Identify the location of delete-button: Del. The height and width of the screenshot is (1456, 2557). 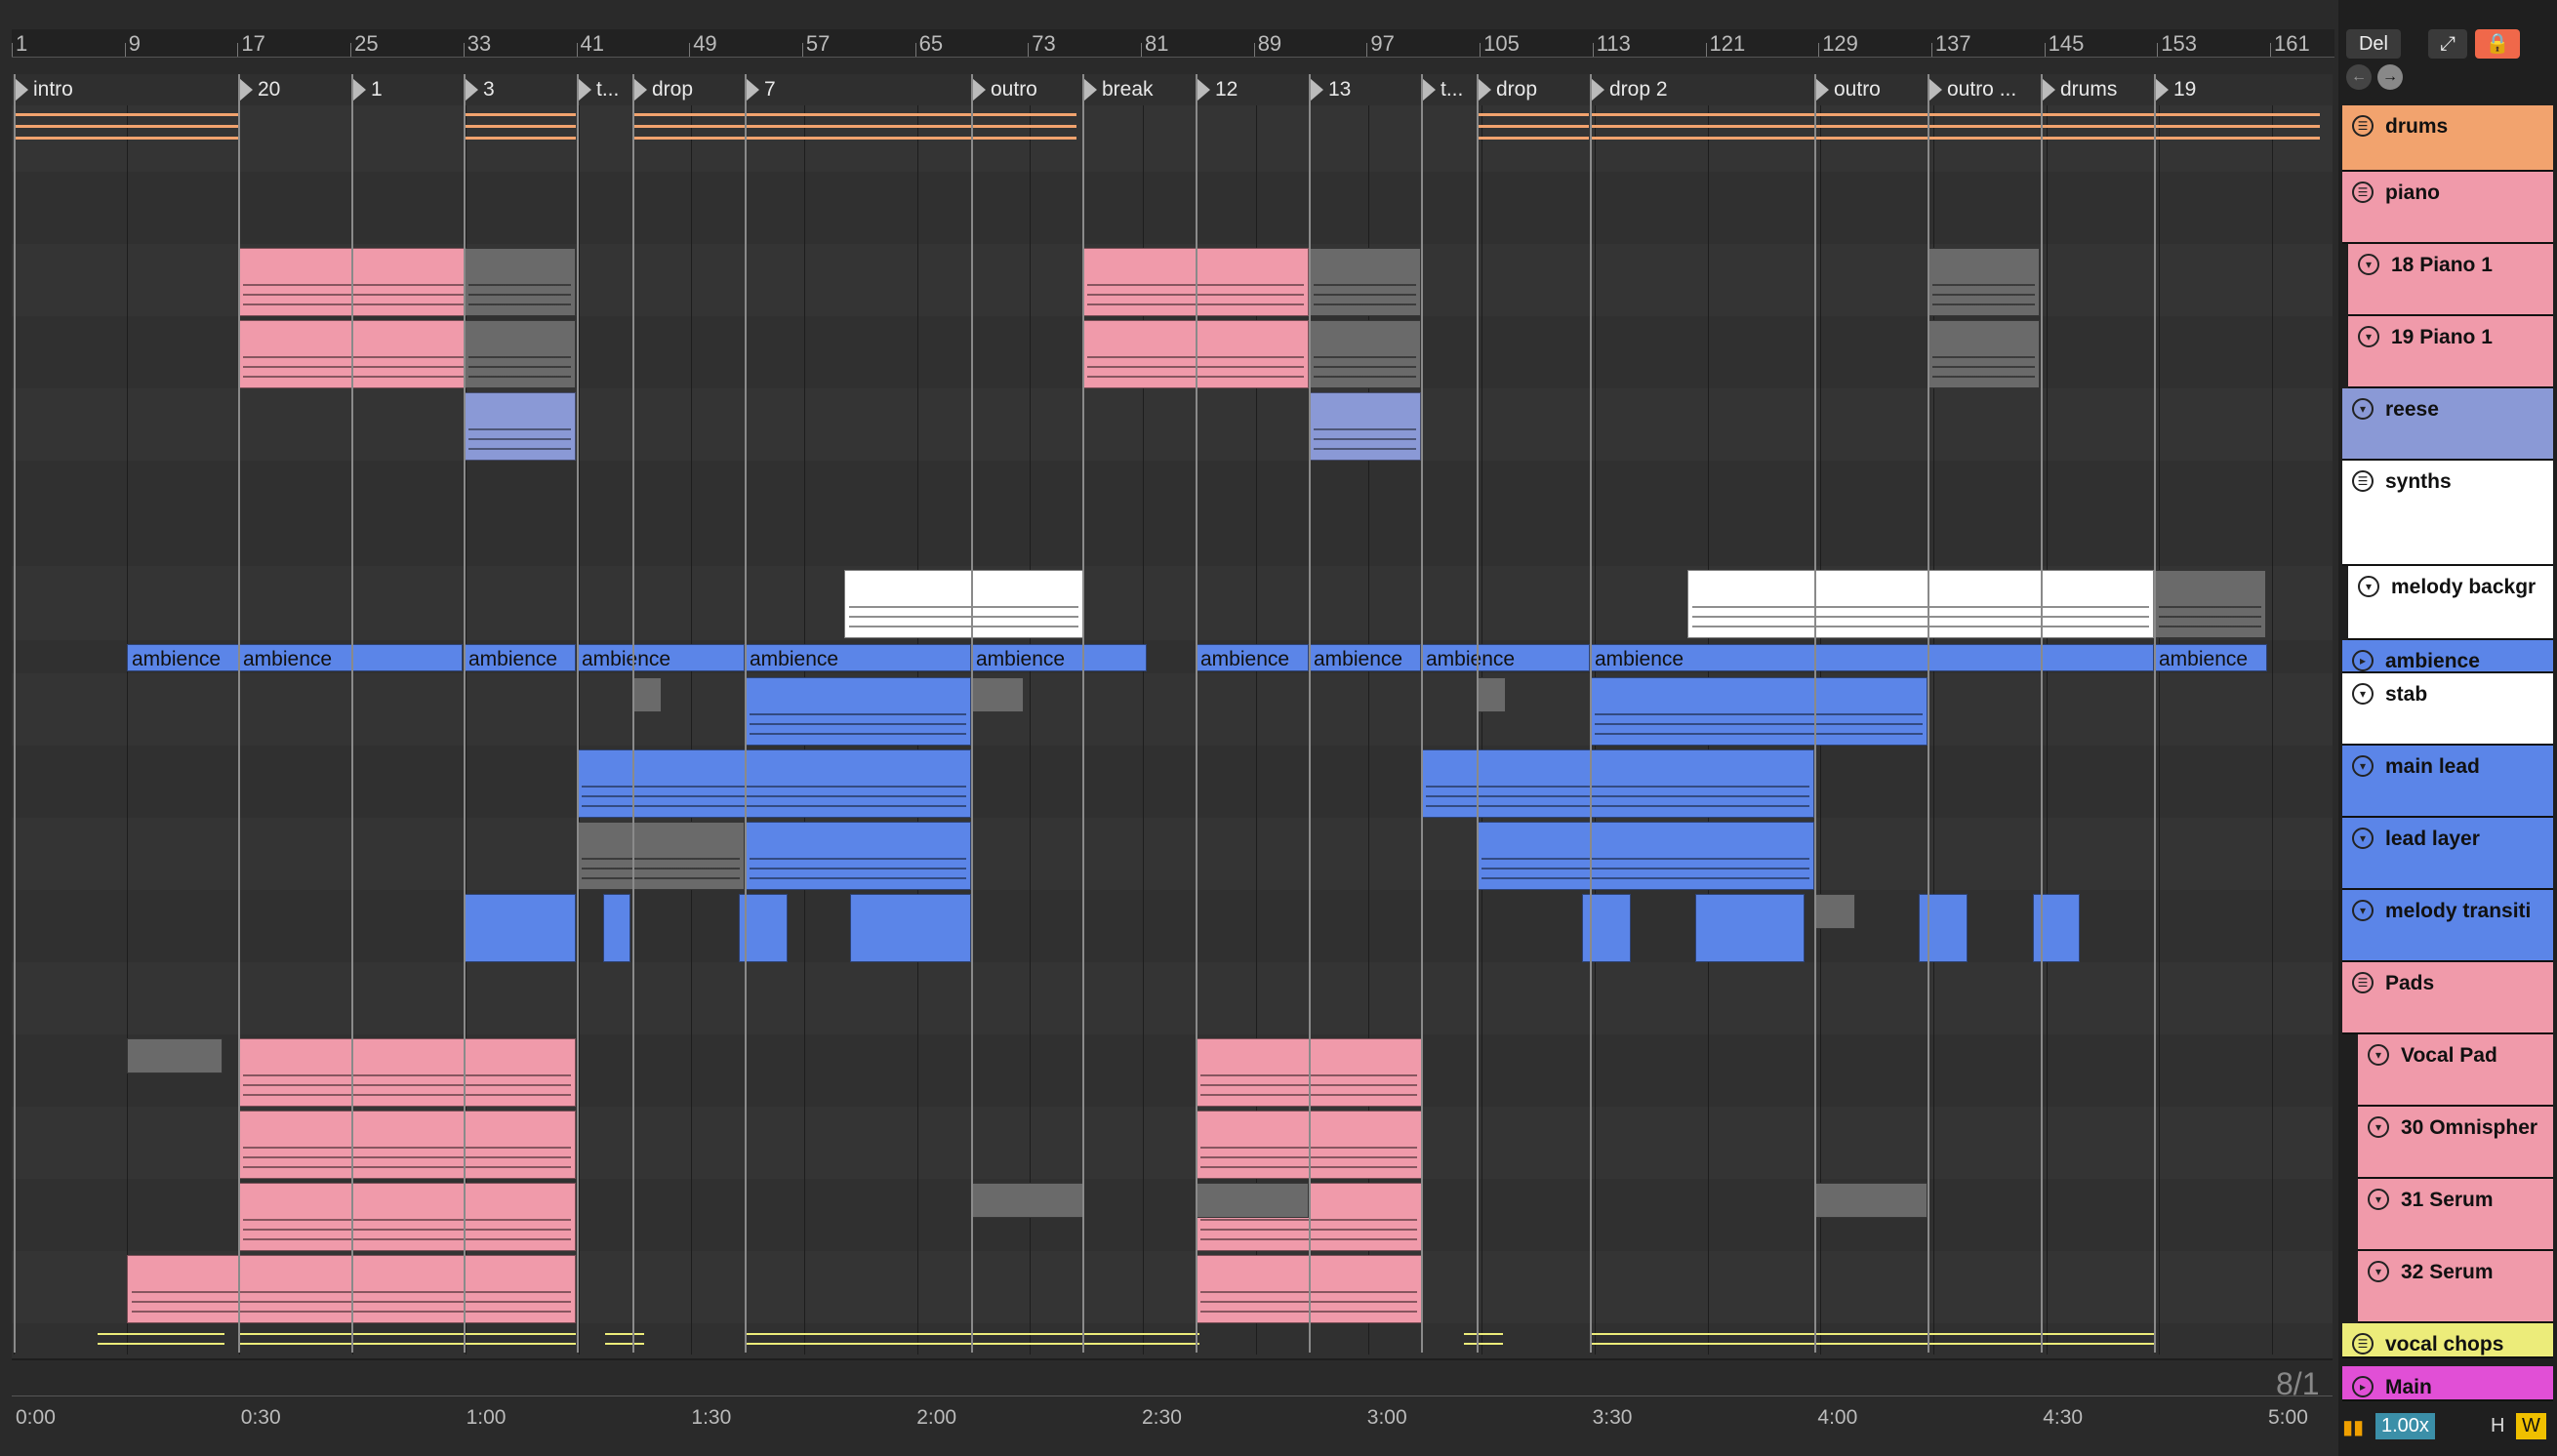
(2373, 44).